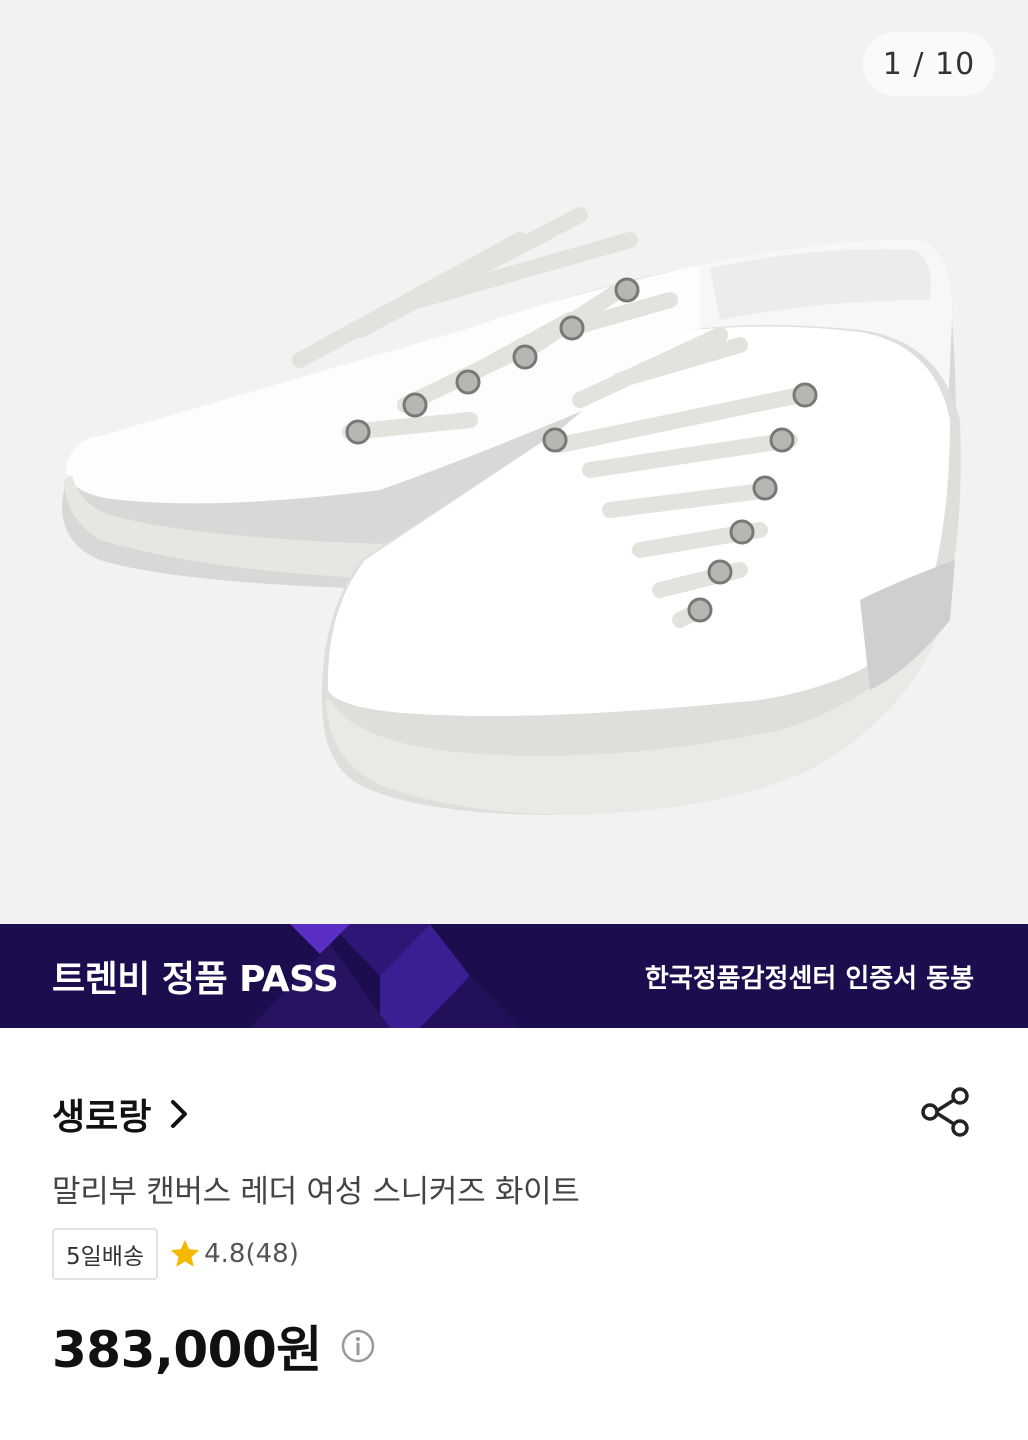 This screenshot has height=1440, width=1028. Describe the element at coordinates (185, 1253) in the screenshot. I see `star-icon` at that location.